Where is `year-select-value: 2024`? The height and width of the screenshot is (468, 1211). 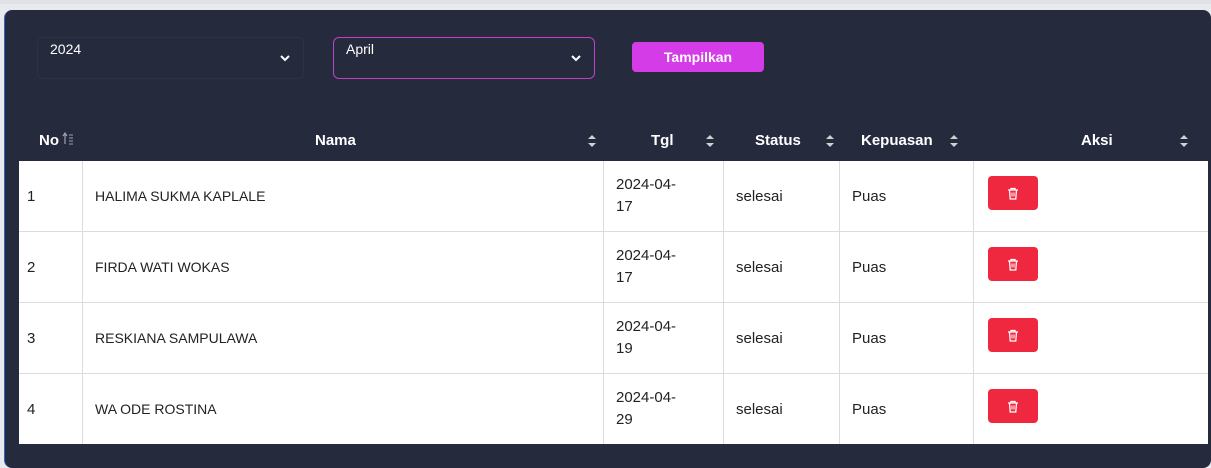
year-select-value: 2024 is located at coordinates (66, 49).